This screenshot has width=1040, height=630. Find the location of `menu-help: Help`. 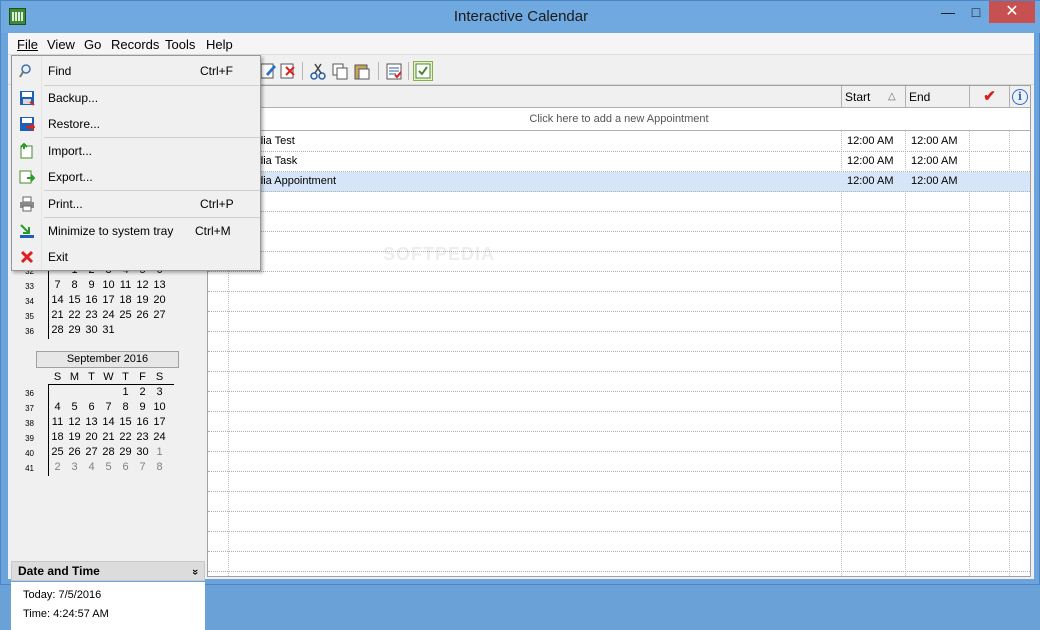

menu-help: Help is located at coordinates (219, 44).